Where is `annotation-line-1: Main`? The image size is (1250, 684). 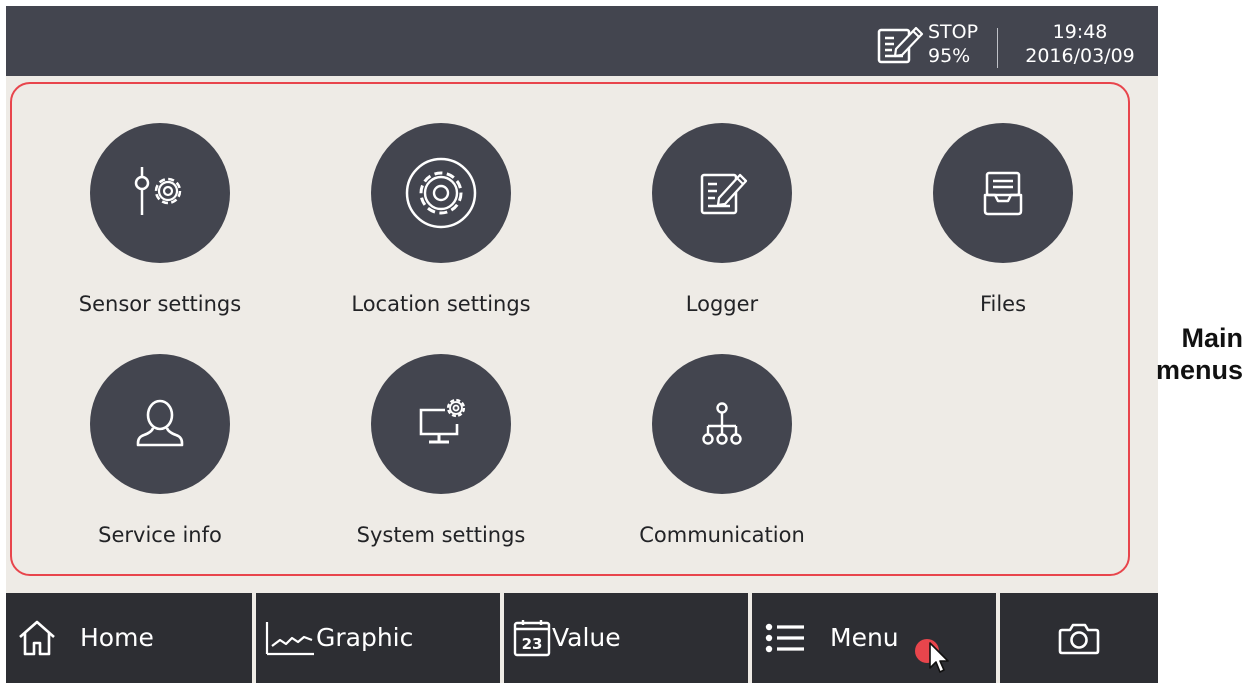 annotation-line-1: Main is located at coordinates (1212, 338).